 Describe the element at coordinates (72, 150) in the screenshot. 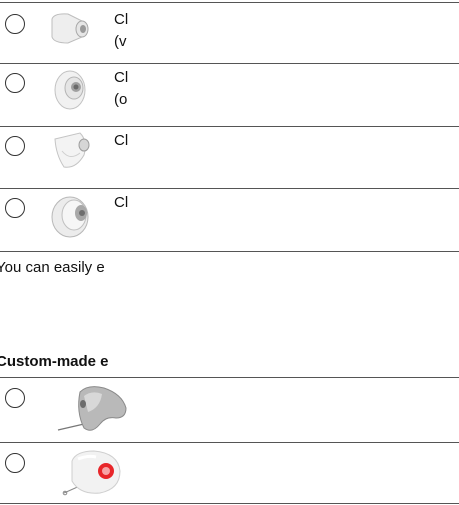

I see `tulip-earpiece-icon` at that location.